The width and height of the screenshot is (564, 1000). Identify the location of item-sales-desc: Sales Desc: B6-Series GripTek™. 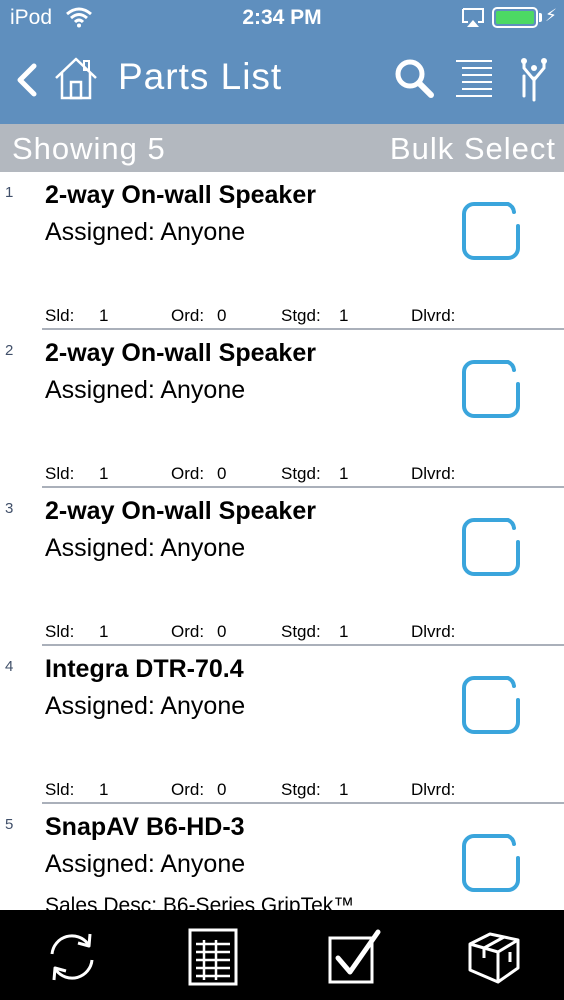
(200, 902).